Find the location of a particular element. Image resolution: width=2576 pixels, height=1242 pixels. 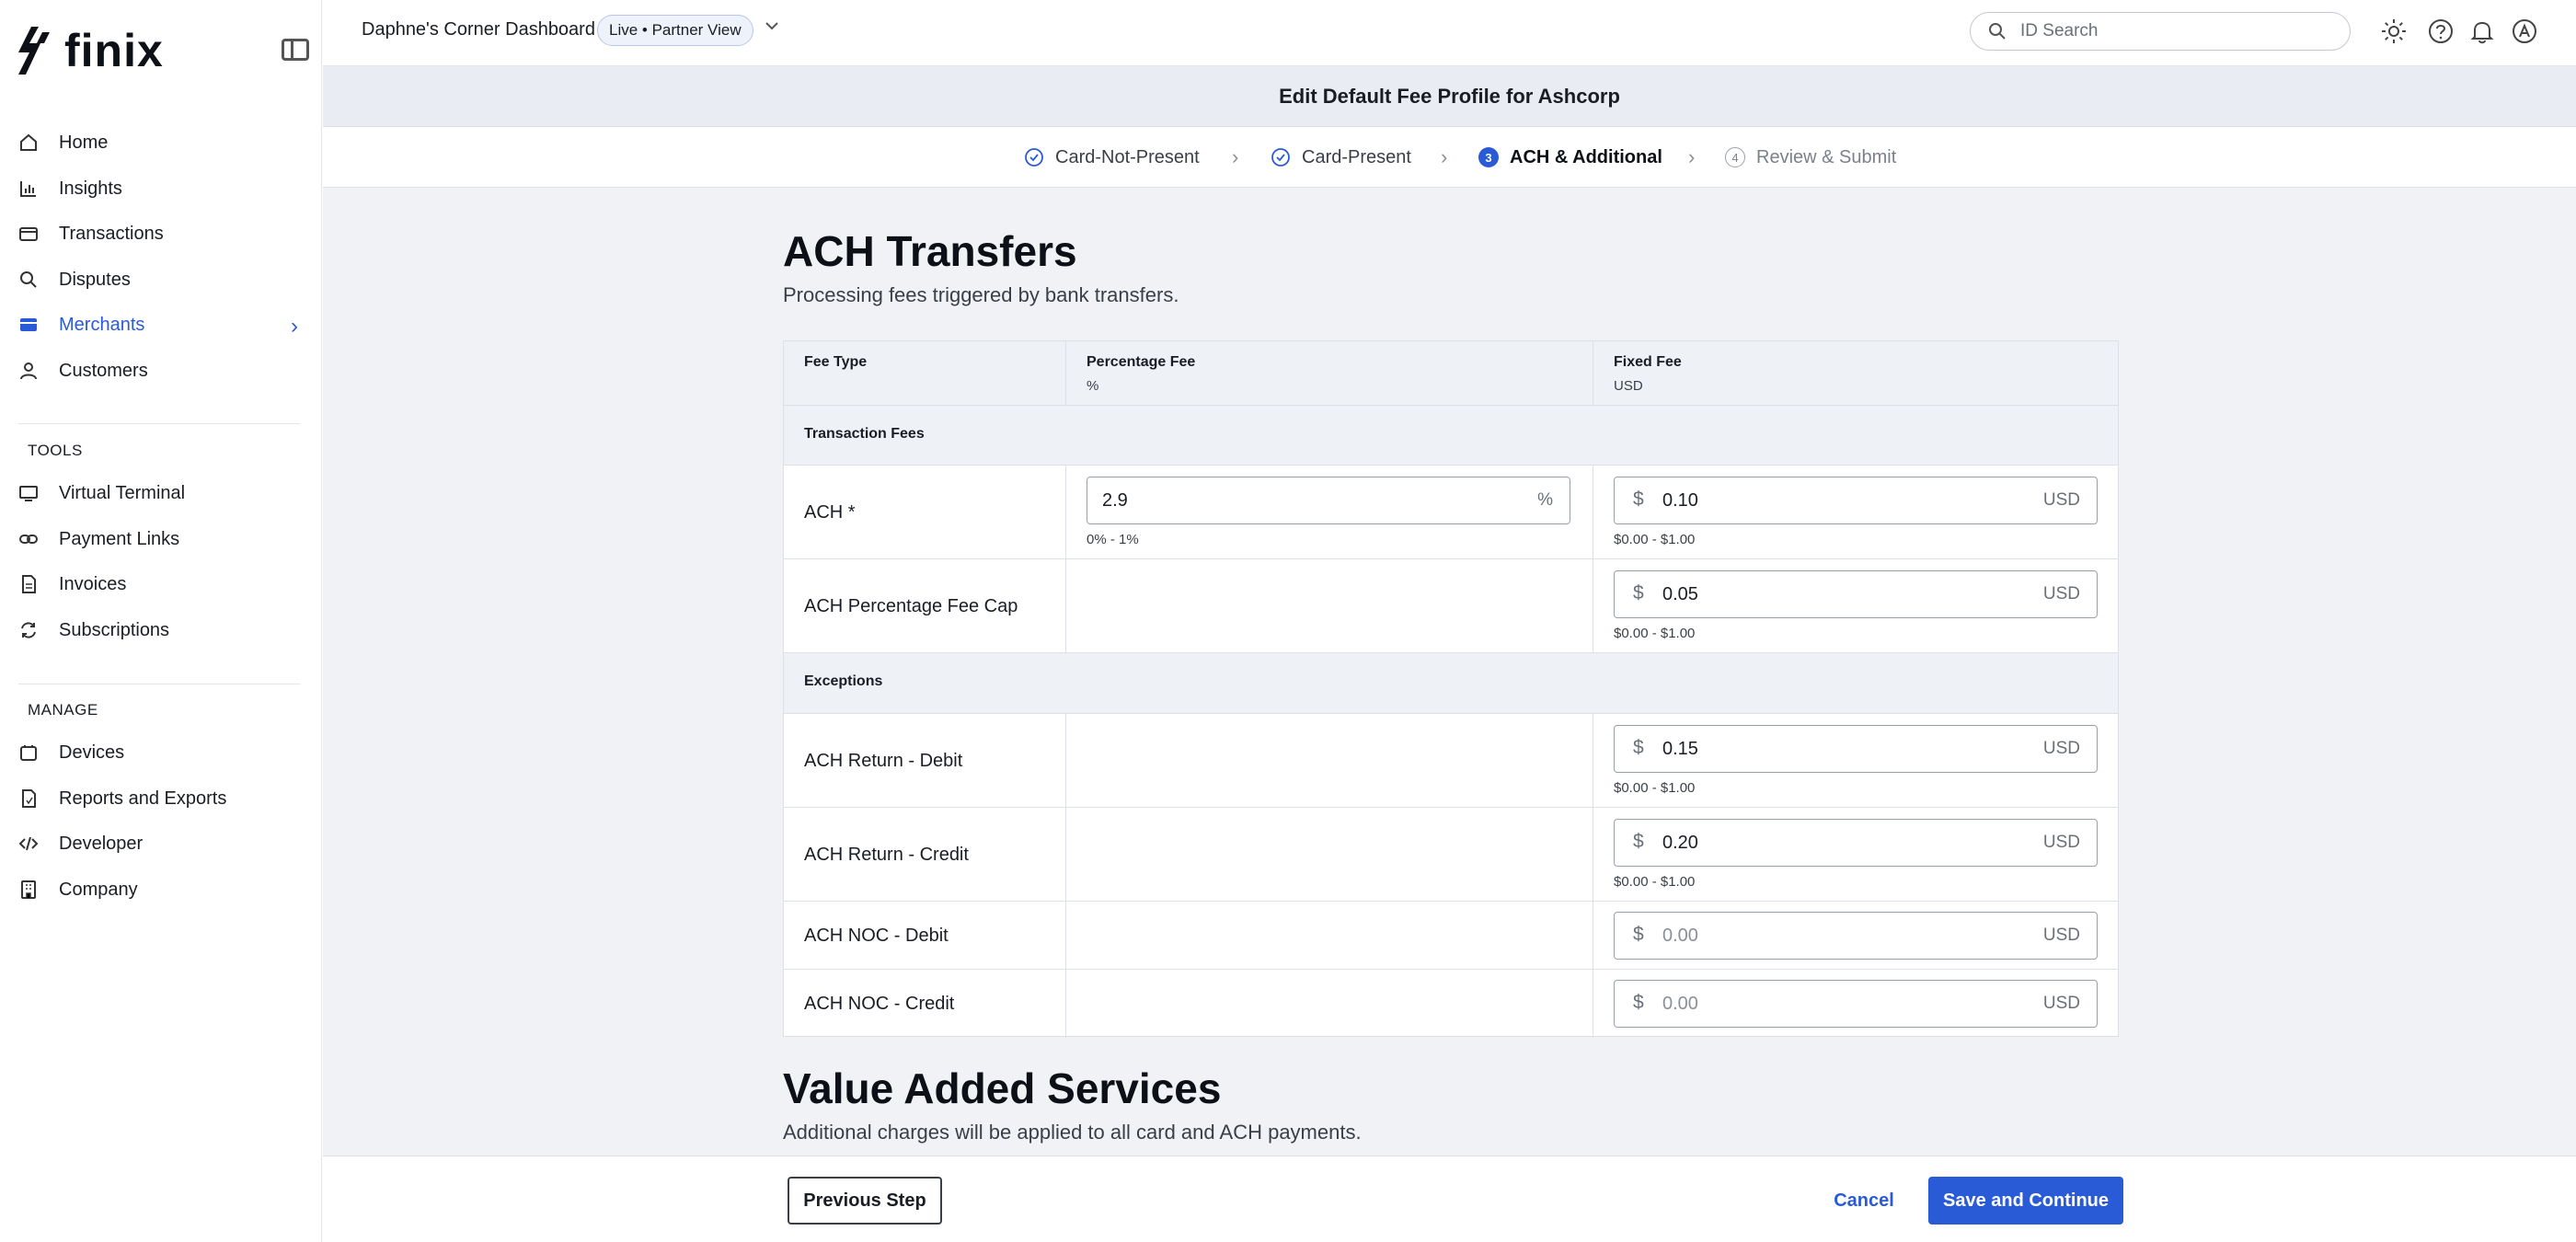

dashboard-title: Daphne's Corner Dashboard is located at coordinates (478, 29).